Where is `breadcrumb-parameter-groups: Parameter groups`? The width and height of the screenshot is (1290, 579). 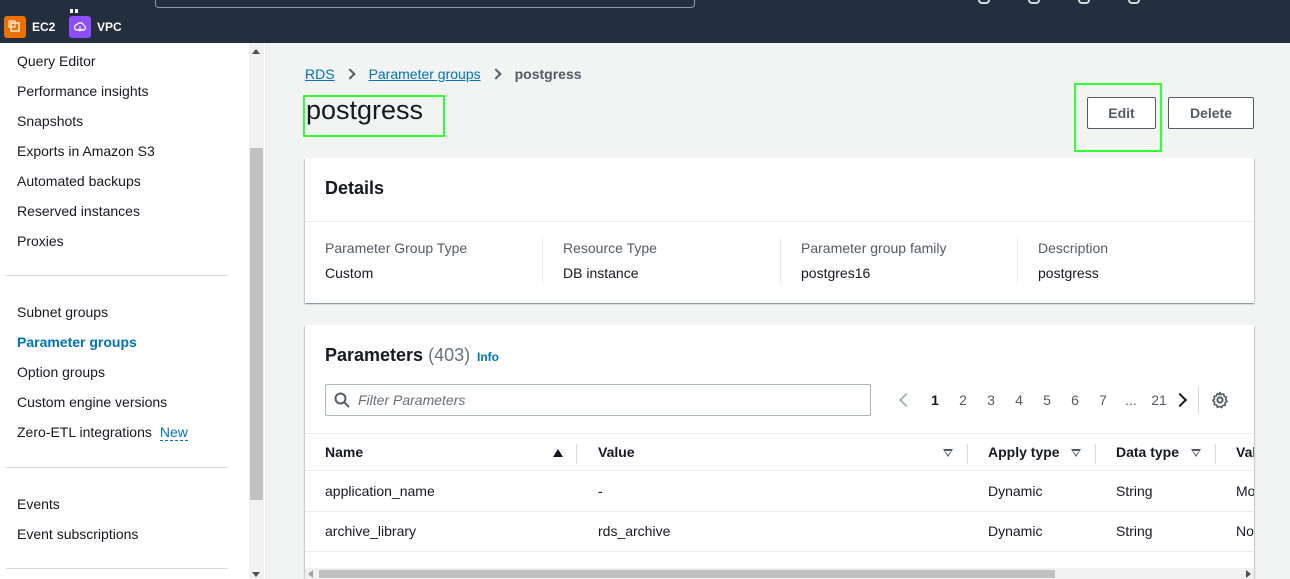
breadcrumb-parameter-groups: Parameter groups is located at coordinates (425, 74).